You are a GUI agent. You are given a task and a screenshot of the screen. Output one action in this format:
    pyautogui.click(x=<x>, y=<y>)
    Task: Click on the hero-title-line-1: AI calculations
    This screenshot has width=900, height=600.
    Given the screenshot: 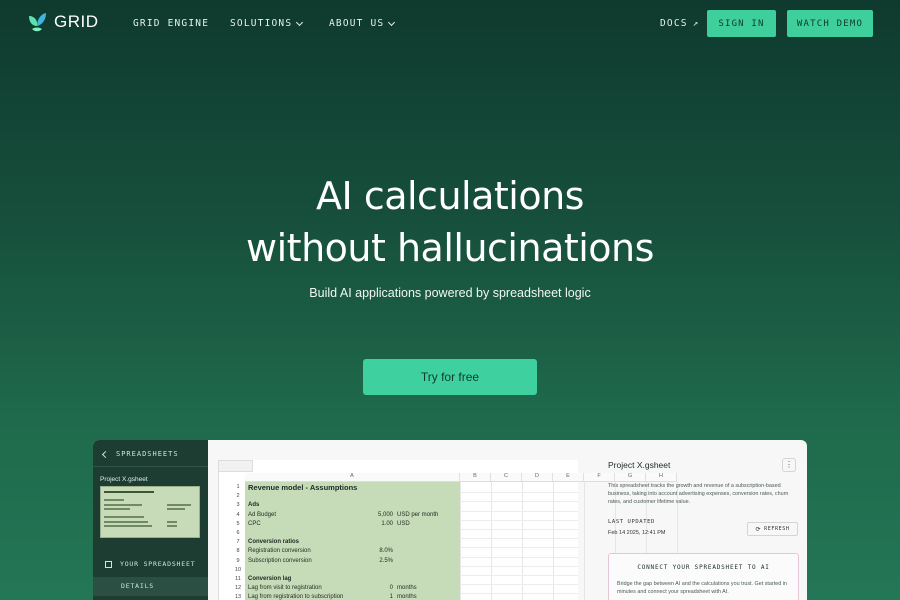 What is the action you would take?
    pyautogui.click(x=450, y=196)
    